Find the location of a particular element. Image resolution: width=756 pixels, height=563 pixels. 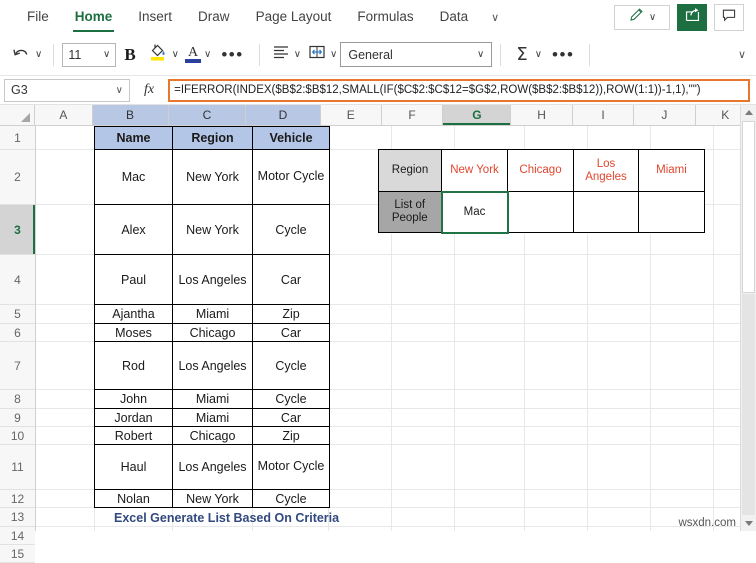

merge-cells-button: ∨ is located at coordinates (322, 55).